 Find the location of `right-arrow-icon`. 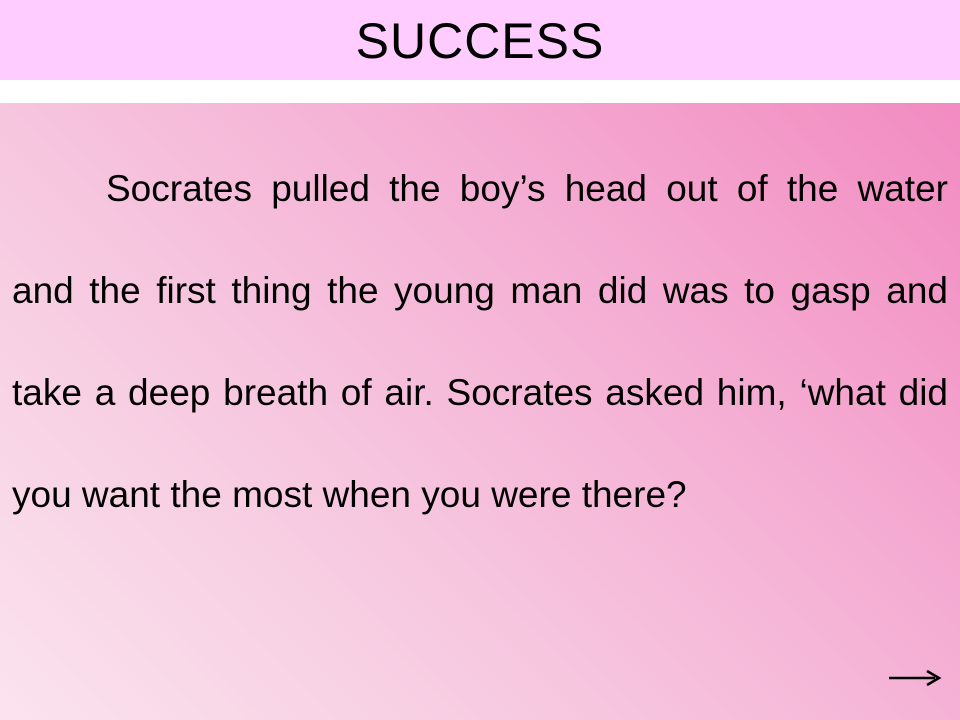

right-arrow-icon is located at coordinates (915, 678).